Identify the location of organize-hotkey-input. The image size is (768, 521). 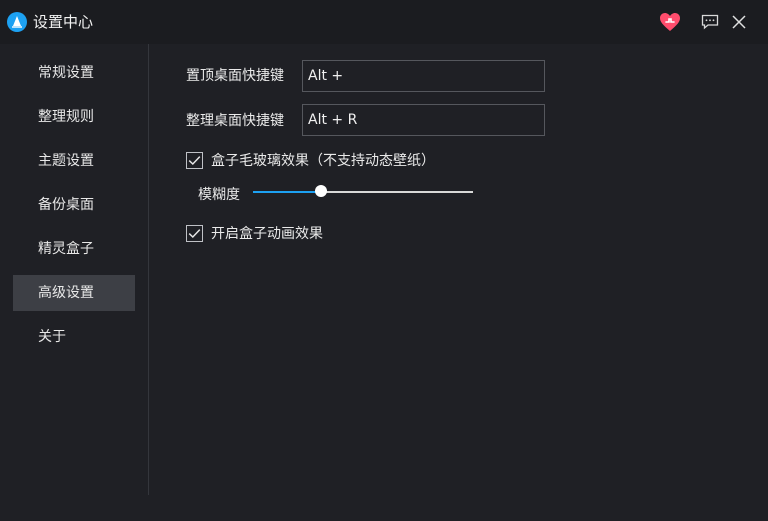
(423, 120).